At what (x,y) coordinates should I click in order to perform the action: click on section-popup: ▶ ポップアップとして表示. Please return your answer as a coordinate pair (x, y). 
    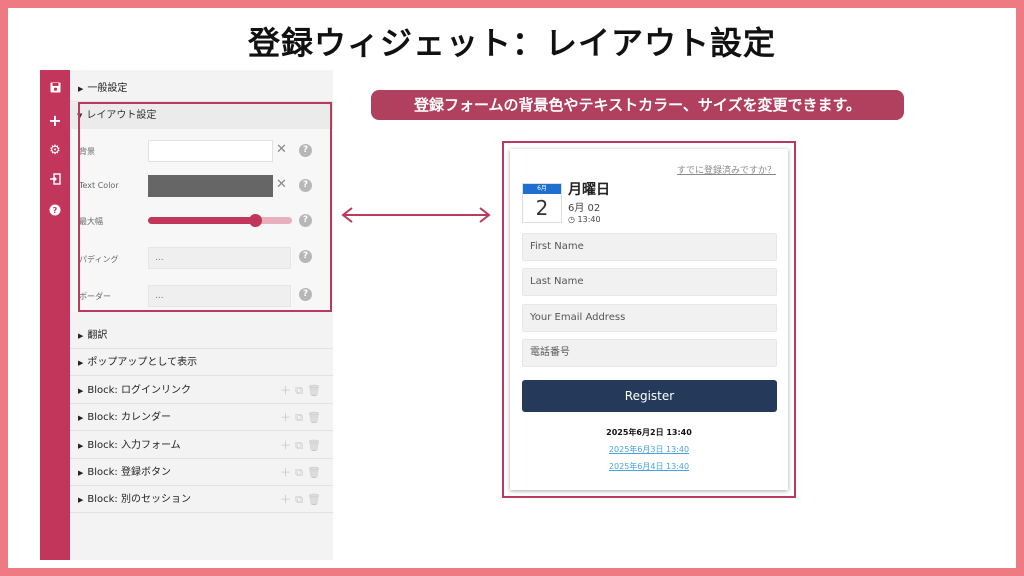
    Looking at the image, I should click on (201, 362).